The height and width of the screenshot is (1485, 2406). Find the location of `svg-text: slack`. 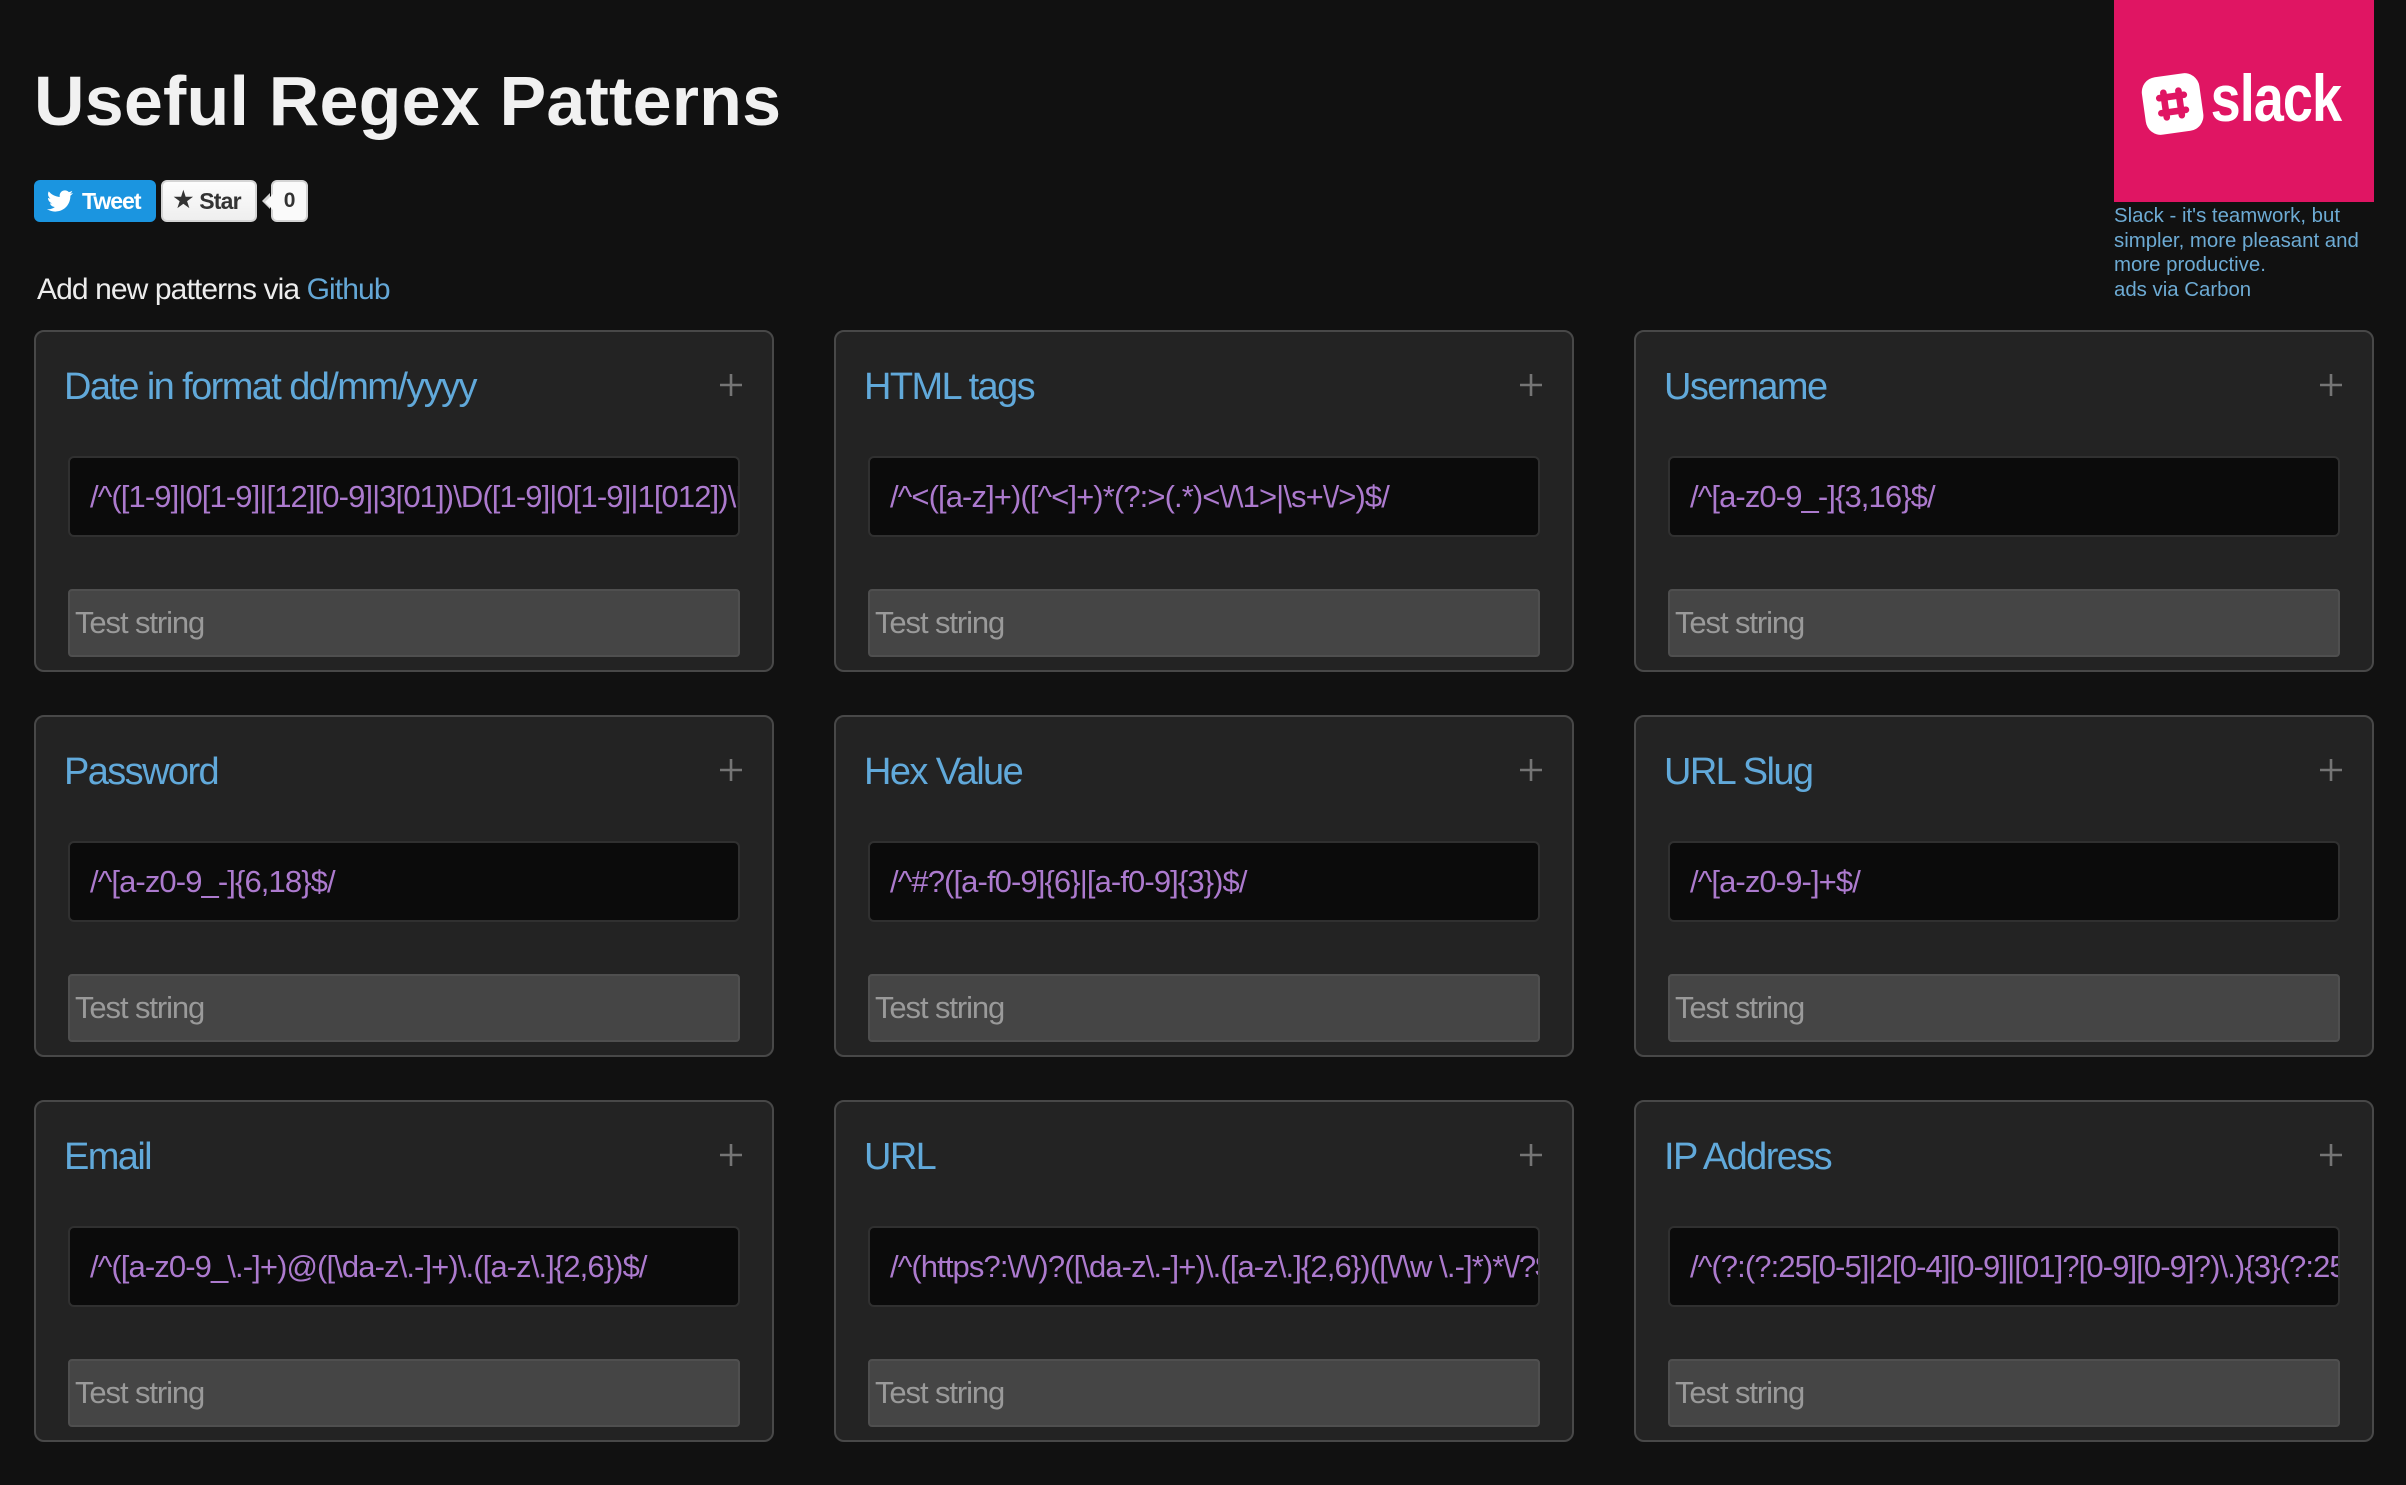

svg-text: slack is located at coordinates (2277, 98).